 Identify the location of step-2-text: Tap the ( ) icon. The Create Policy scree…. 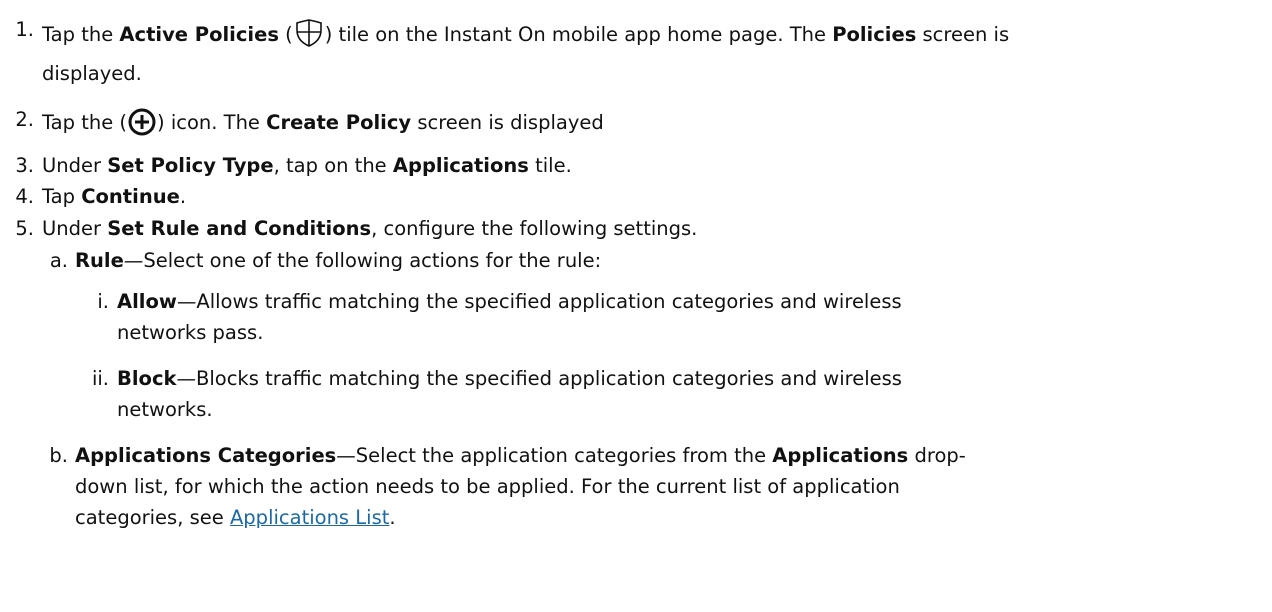
(323, 124).